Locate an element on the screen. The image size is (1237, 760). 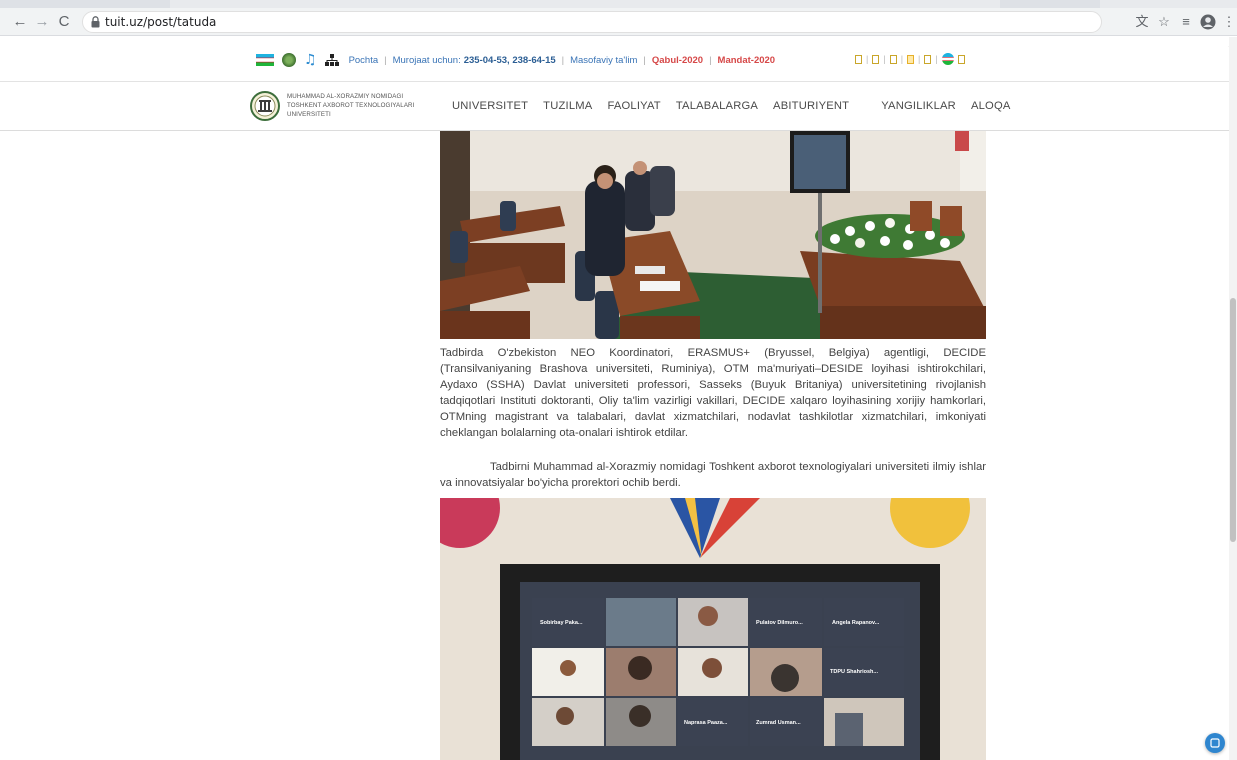
address-bar: tuit.uz/post/tatuda is located at coordinates (592, 22).